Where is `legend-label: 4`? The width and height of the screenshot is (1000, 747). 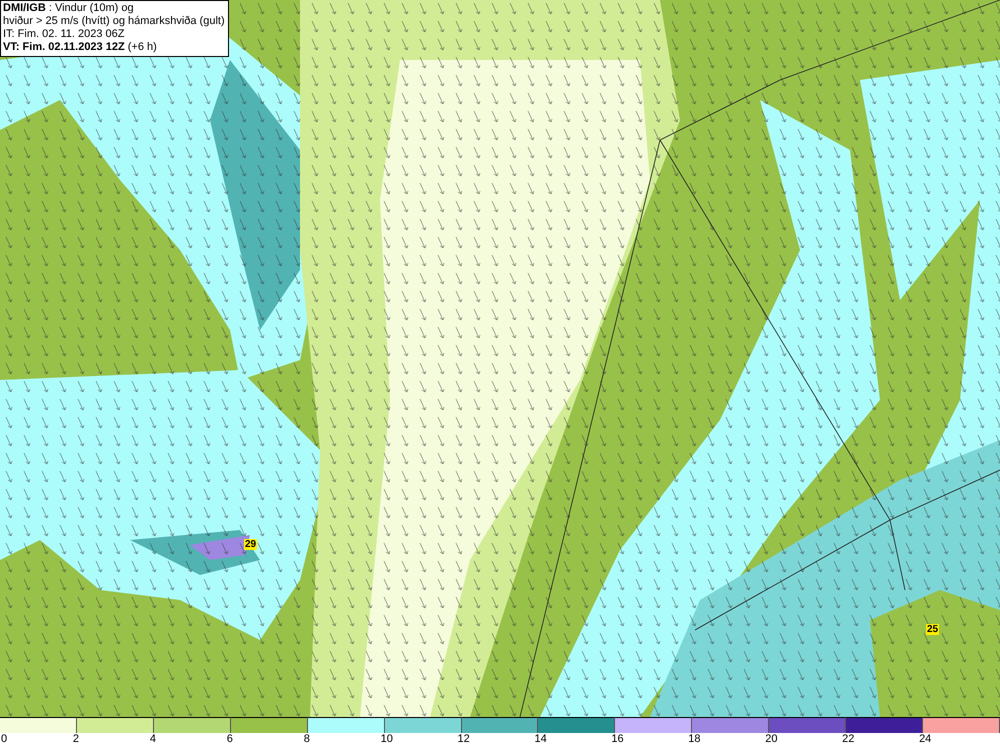
legend-label: 4 is located at coordinates (153, 739).